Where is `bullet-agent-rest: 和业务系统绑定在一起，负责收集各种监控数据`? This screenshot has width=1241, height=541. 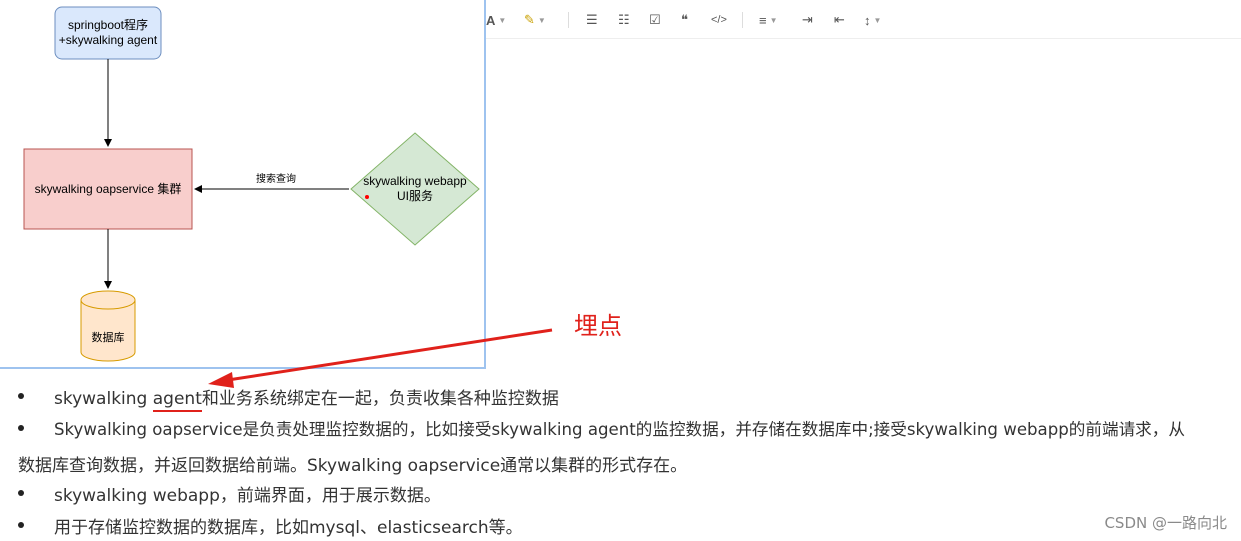 bullet-agent-rest: 和业务系统绑定在一起，负责收集各种监控数据 is located at coordinates (380, 399).